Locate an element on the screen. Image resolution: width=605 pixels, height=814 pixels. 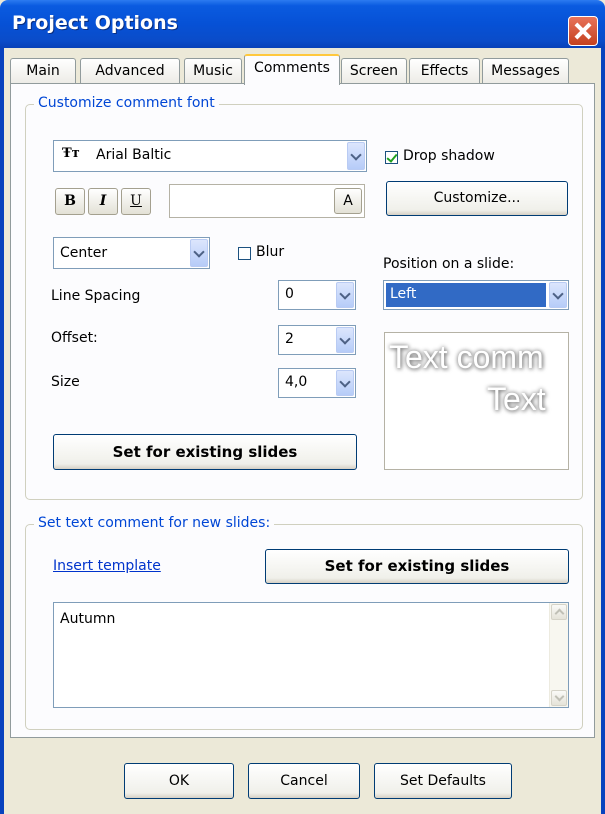
title-bar: Project Options is located at coordinates (302, 24).